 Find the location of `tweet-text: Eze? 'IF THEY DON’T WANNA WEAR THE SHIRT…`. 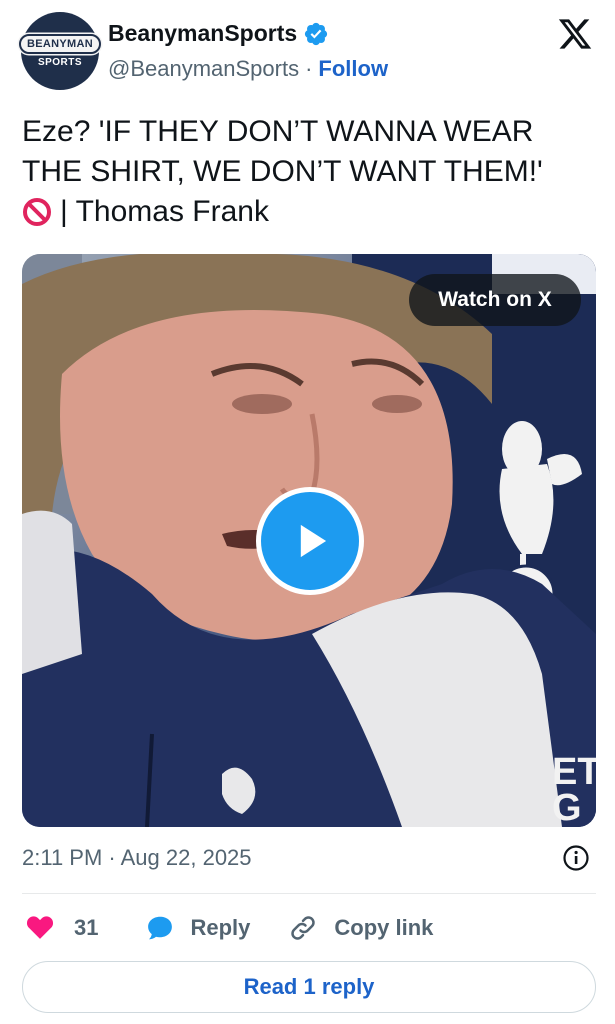

tweet-text: Eze? 'IF THEY DON’T WANNA WEAR THE SHIRT… is located at coordinates (309, 172).